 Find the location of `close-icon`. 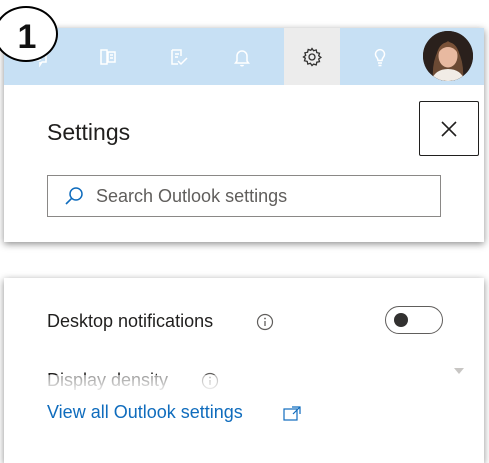

close-icon is located at coordinates (449, 128).